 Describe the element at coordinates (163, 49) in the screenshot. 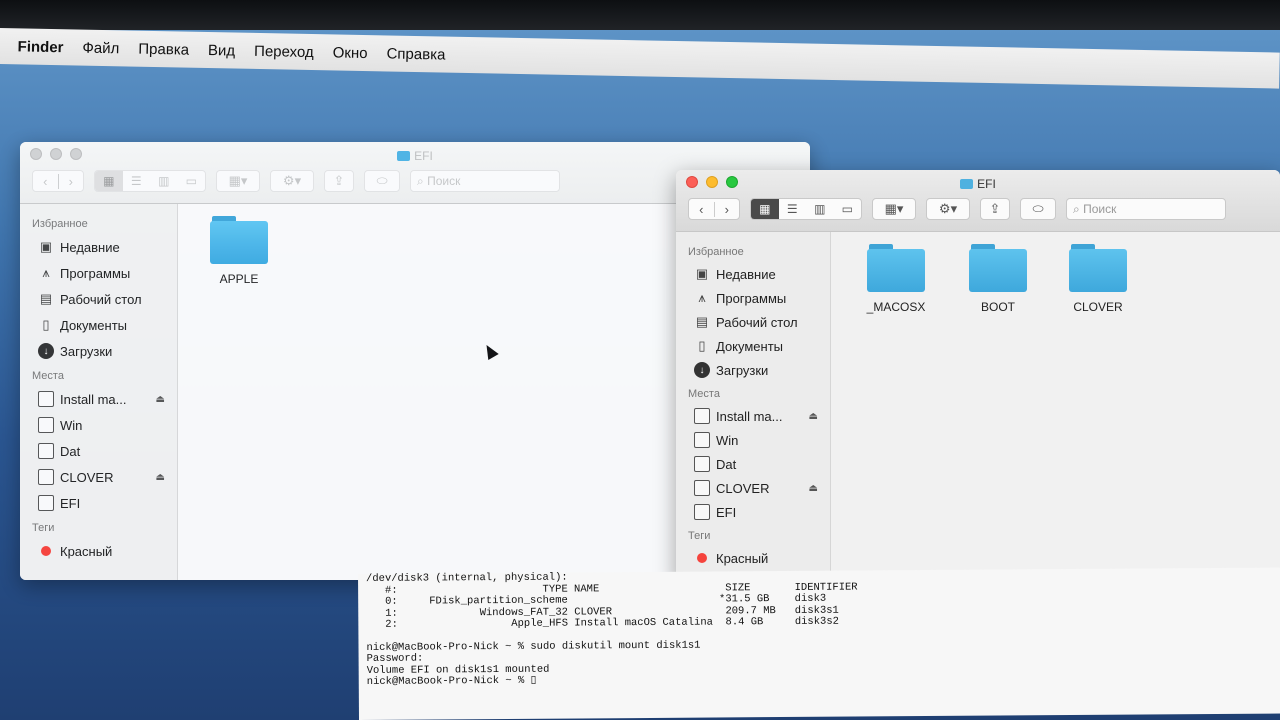

I see `menu-edit: Правка` at that location.